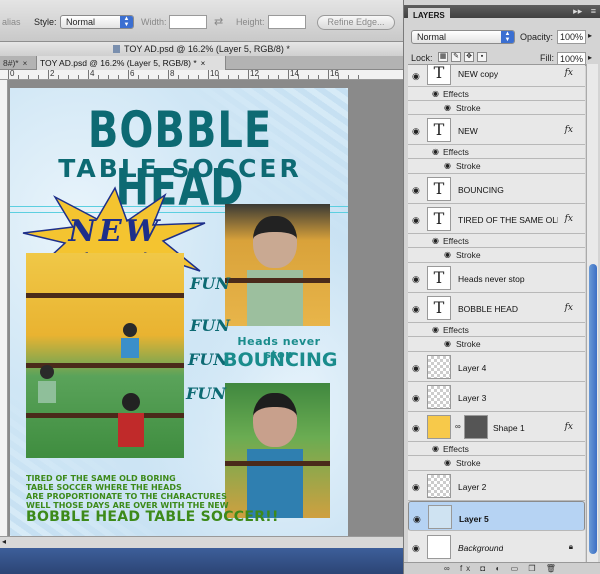 This screenshot has width=600, height=574. What do you see at coordinates (250, 22) in the screenshot?
I see `height-label: Height:` at bounding box center [250, 22].